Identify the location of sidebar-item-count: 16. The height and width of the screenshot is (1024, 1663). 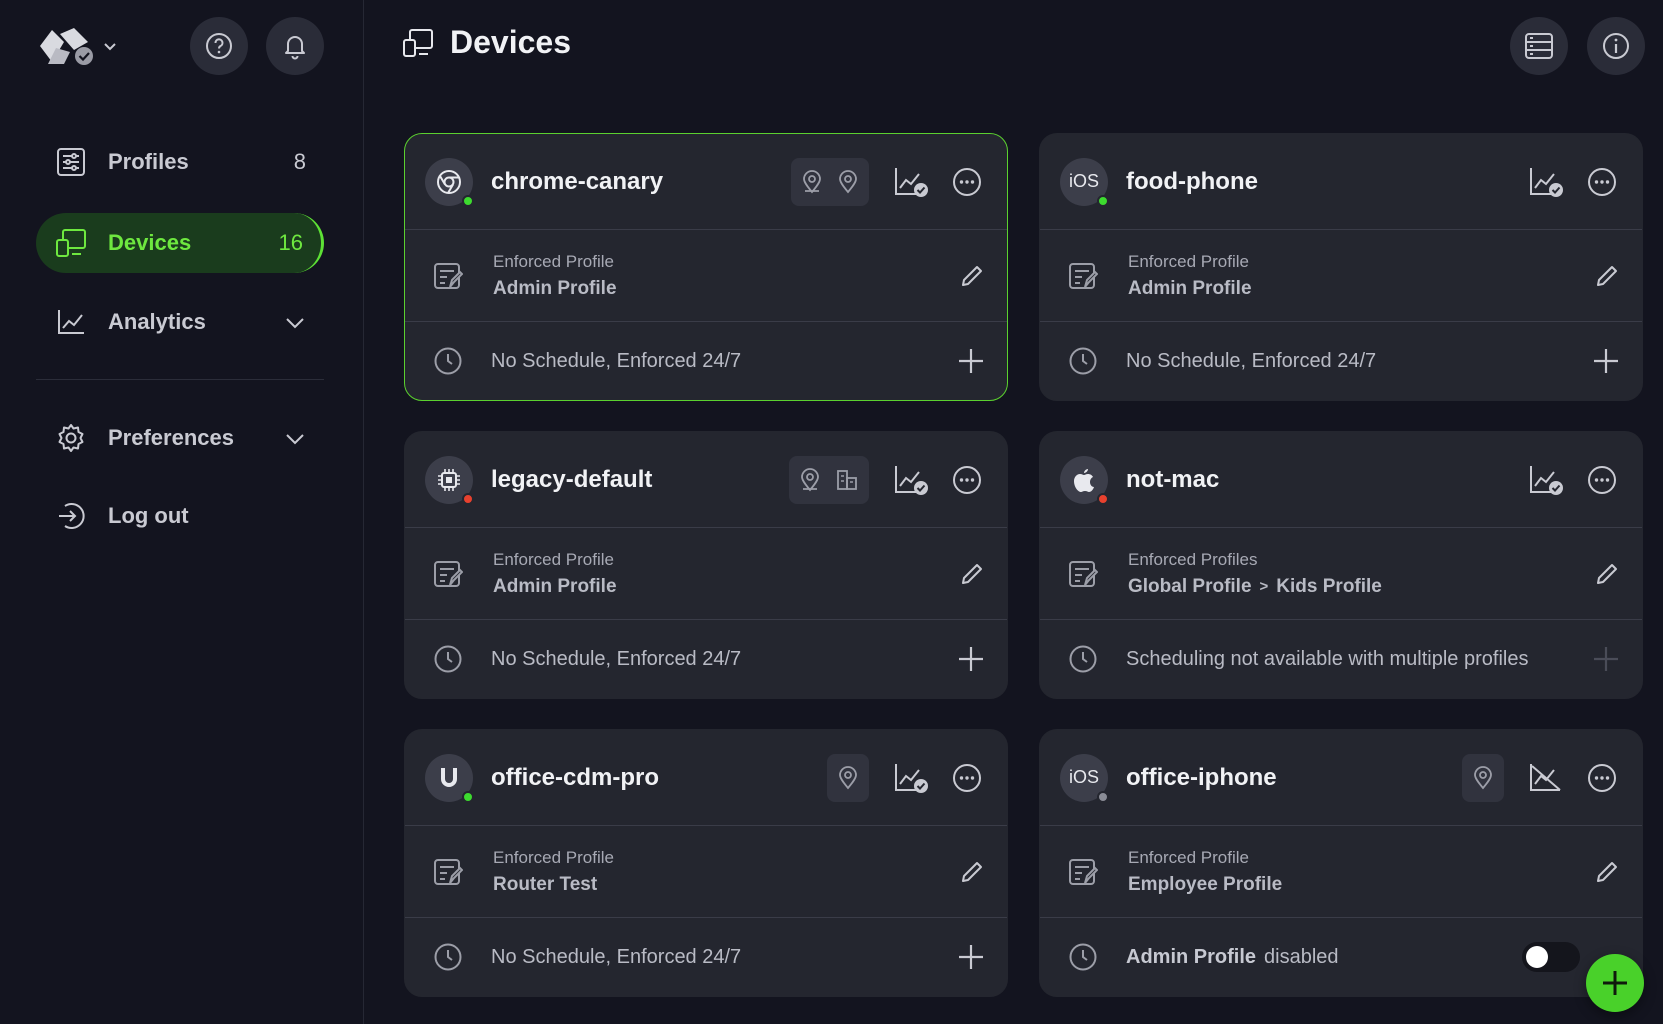
(290, 242).